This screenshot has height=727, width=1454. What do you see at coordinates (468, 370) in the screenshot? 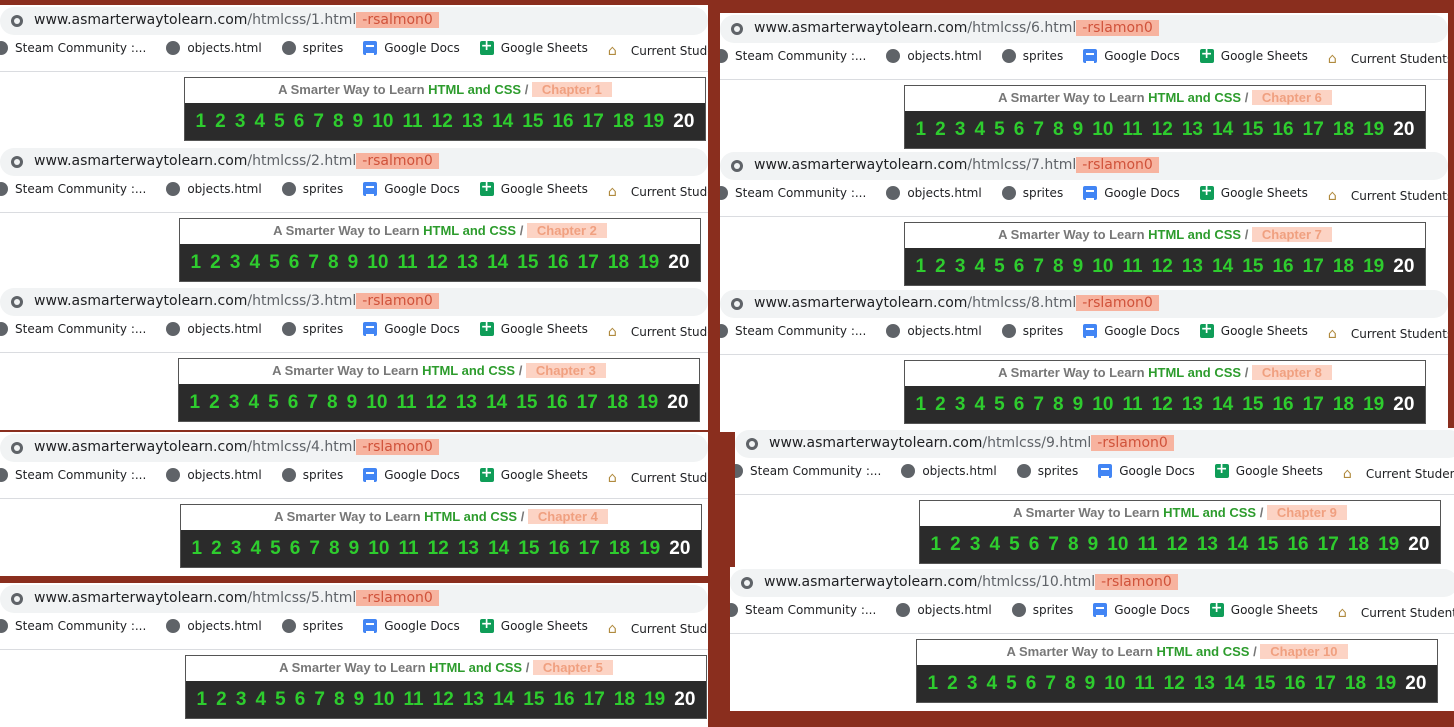
I see `title-brand: HTML and CSS` at bounding box center [468, 370].